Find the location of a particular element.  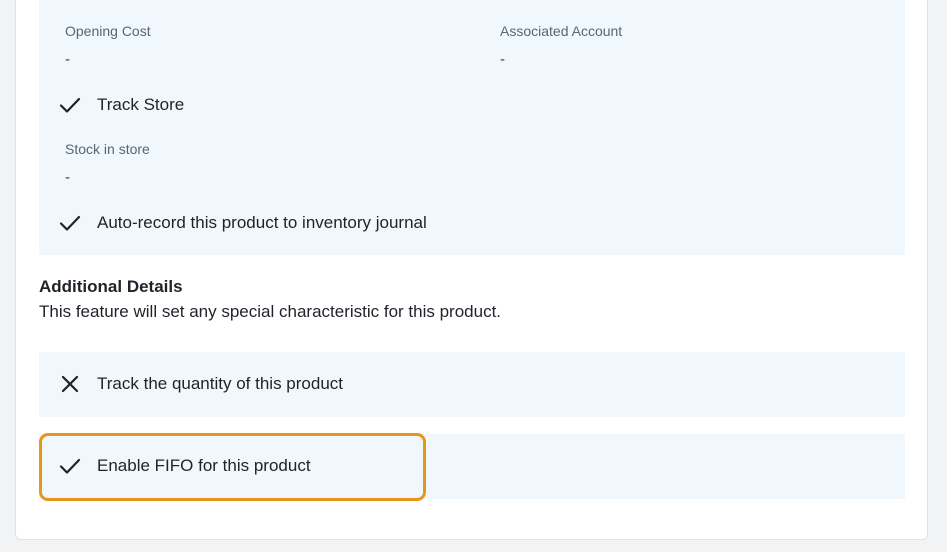

close-icon is located at coordinates (70, 384).